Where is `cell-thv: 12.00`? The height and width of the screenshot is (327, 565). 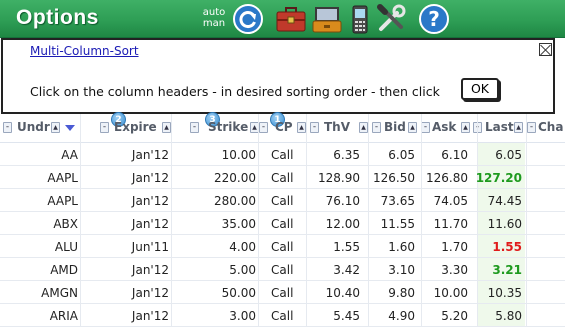
cell-thv: 12.00 is located at coordinates (342, 224).